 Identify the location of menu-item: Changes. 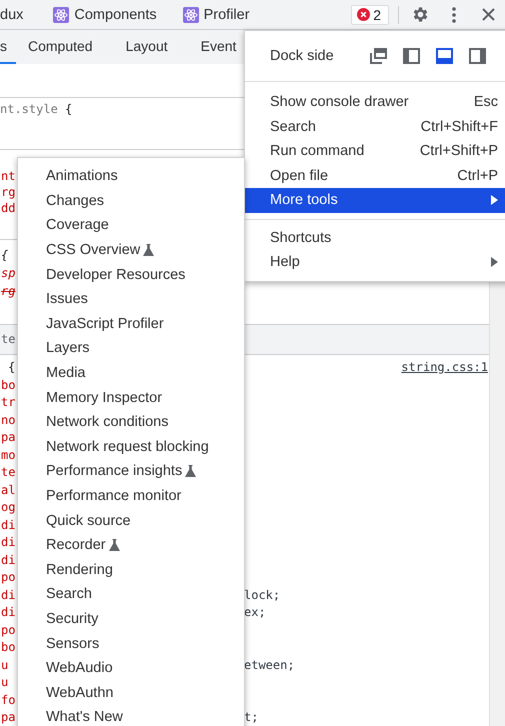
(131, 201).